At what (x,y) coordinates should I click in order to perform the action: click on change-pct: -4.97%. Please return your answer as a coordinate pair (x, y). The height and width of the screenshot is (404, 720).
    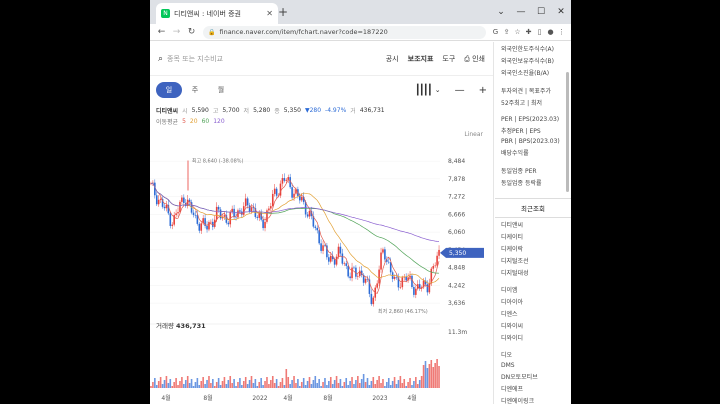
    Looking at the image, I should click on (336, 110).